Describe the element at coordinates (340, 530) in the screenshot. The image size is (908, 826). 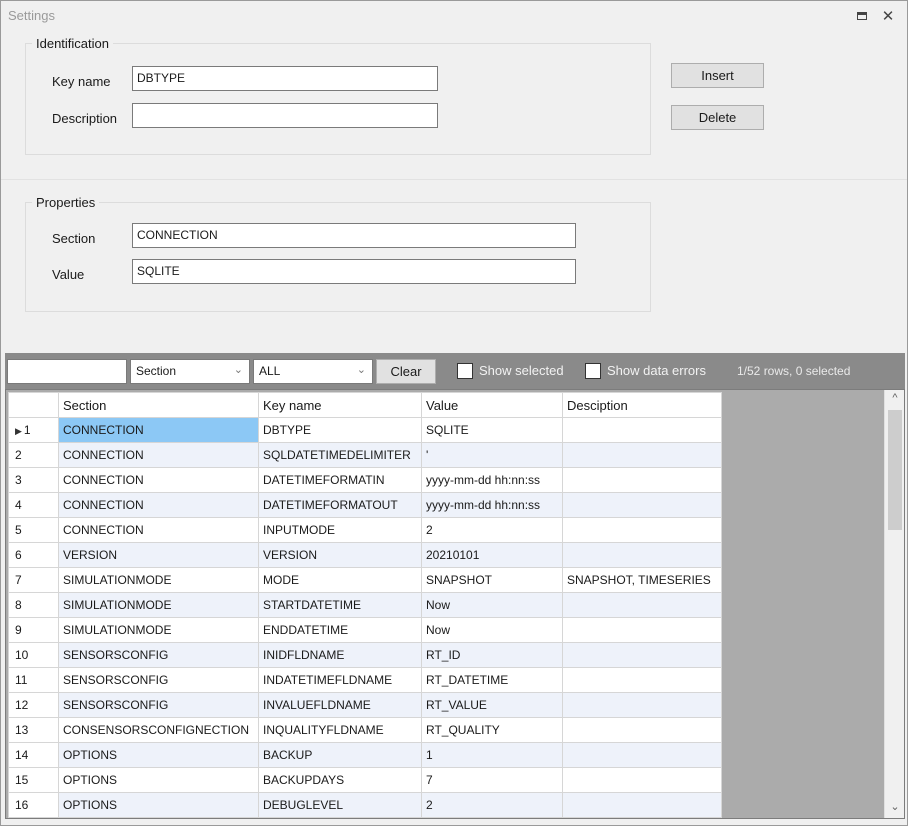
I see `cell-key-name: INPUTMODE` at that location.